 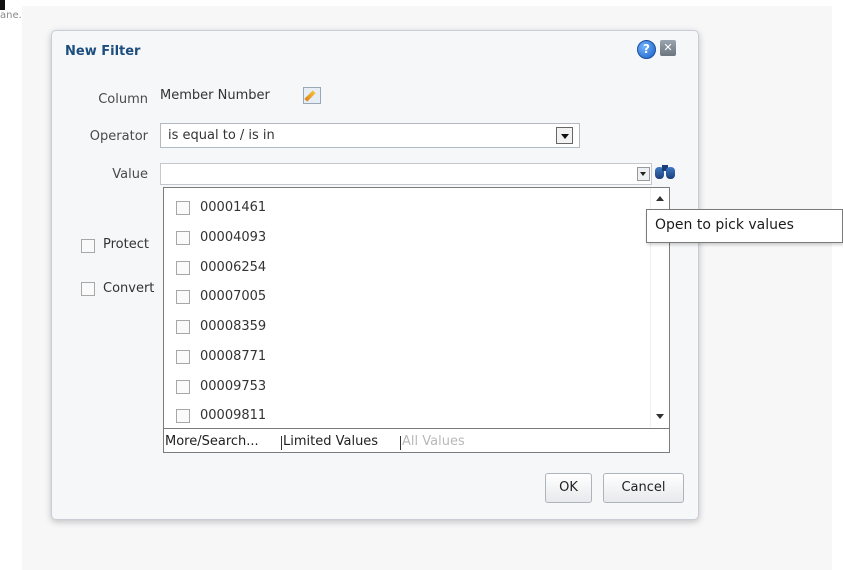 I want to click on protect-label: Protect, so click(x=126, y=244).